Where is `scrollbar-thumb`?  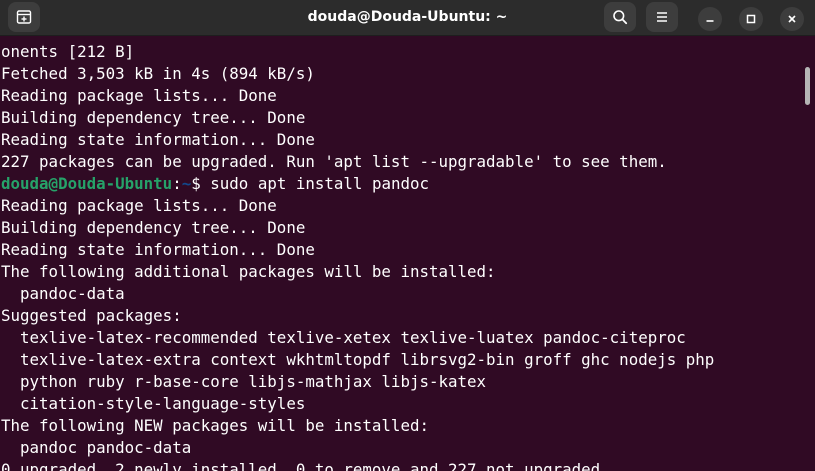 scrollbar-thumb is located at coordinates (807, 86).